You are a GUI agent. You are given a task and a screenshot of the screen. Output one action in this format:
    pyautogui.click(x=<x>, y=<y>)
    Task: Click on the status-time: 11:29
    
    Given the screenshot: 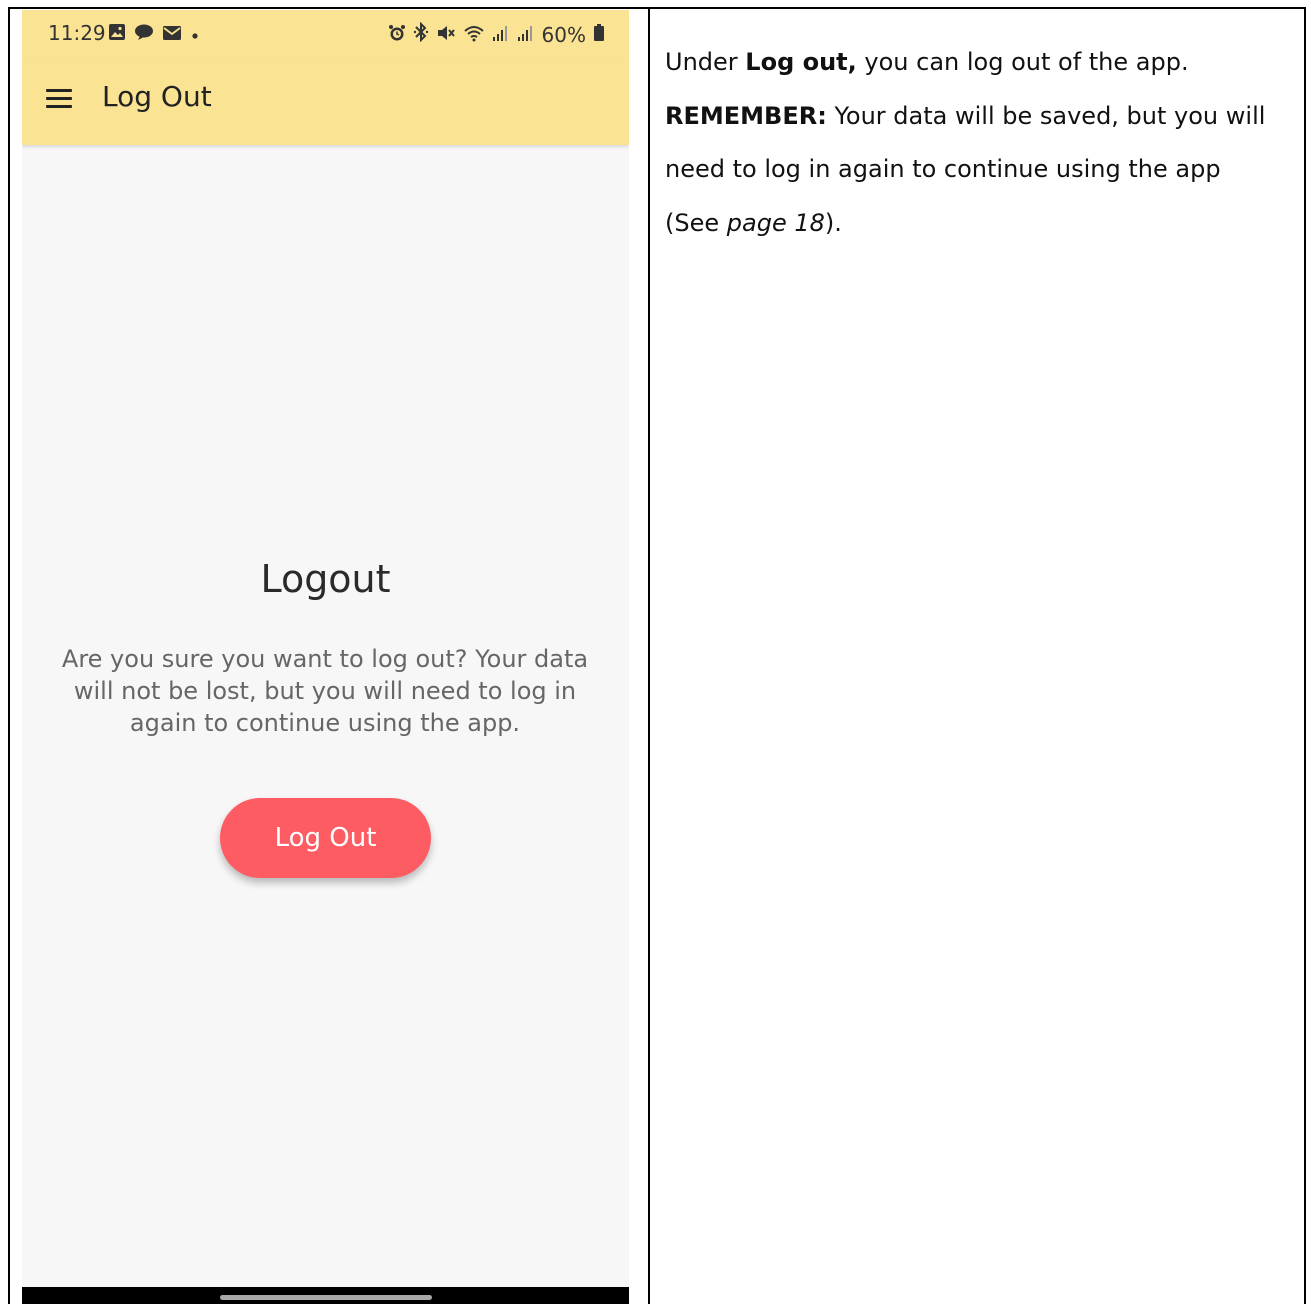 What is the action you would take?
    pyautogui.click(x=77, y=33)
    